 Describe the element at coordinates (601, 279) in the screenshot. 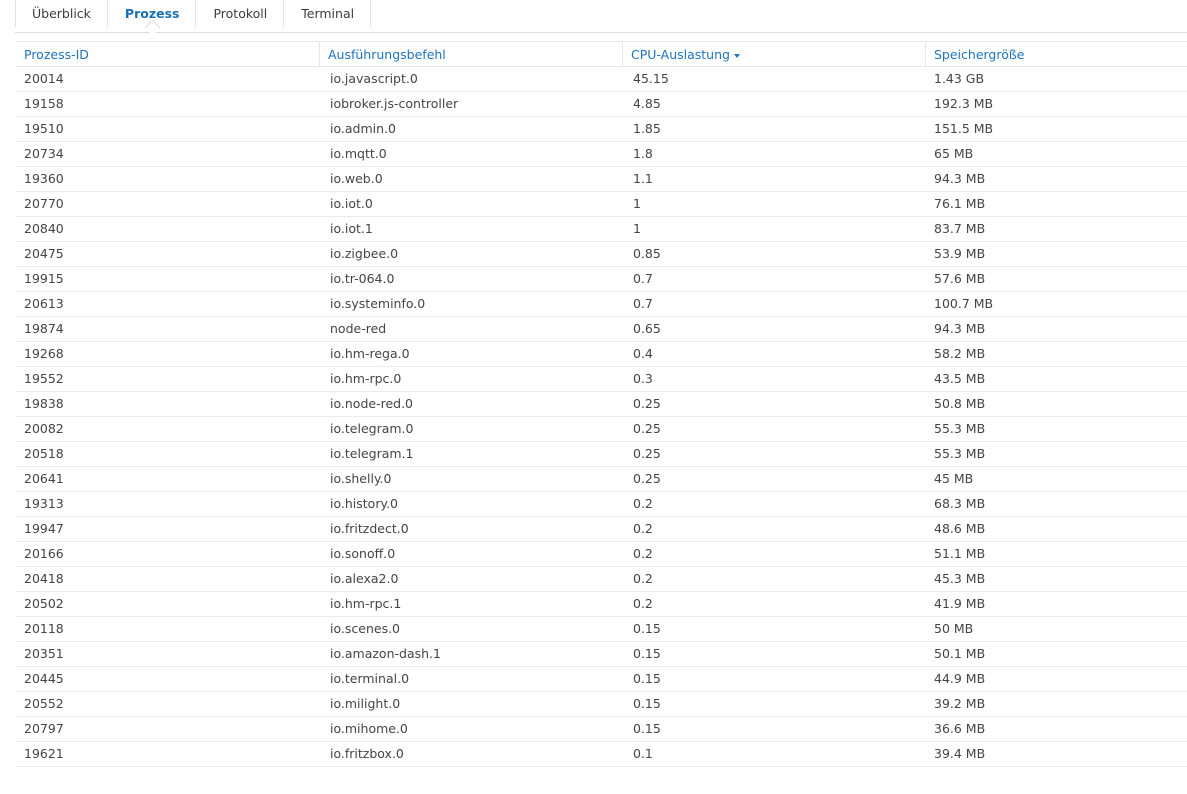

I see `table-row: 19915 io.tr-064.0 0.7 57.6 MB` at that location.